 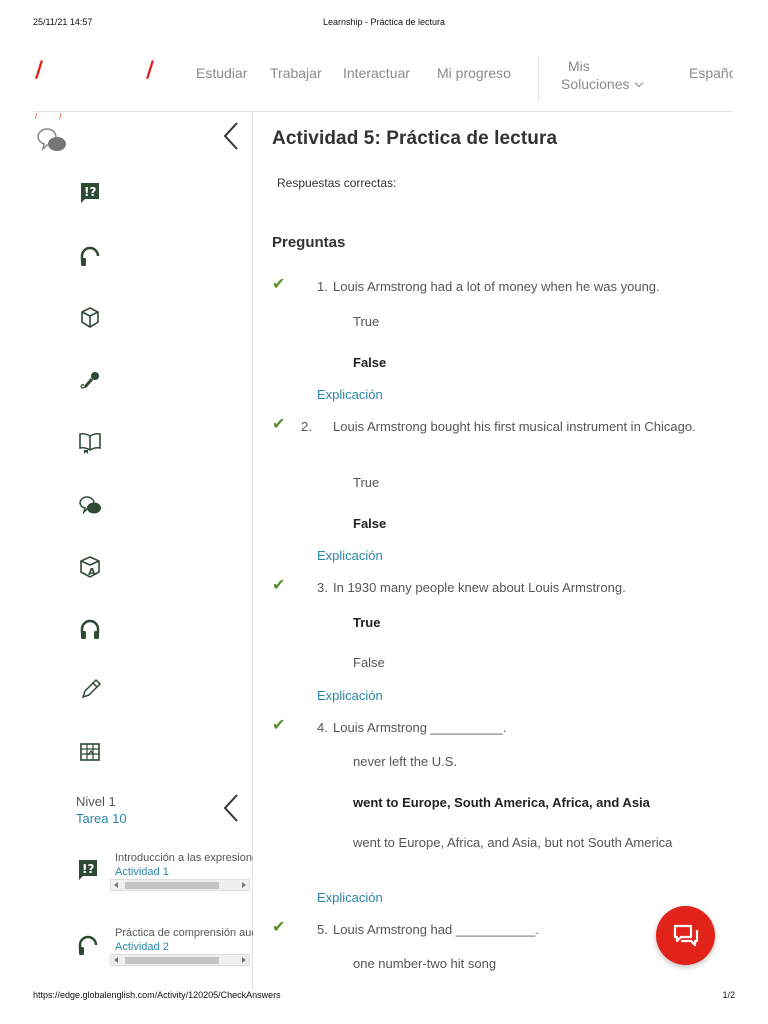 What do you see at coordinates (595, 84) in the screenshot?
I see `mis-soluciones-line2: Soluciones` at bounding box center [595, 84].